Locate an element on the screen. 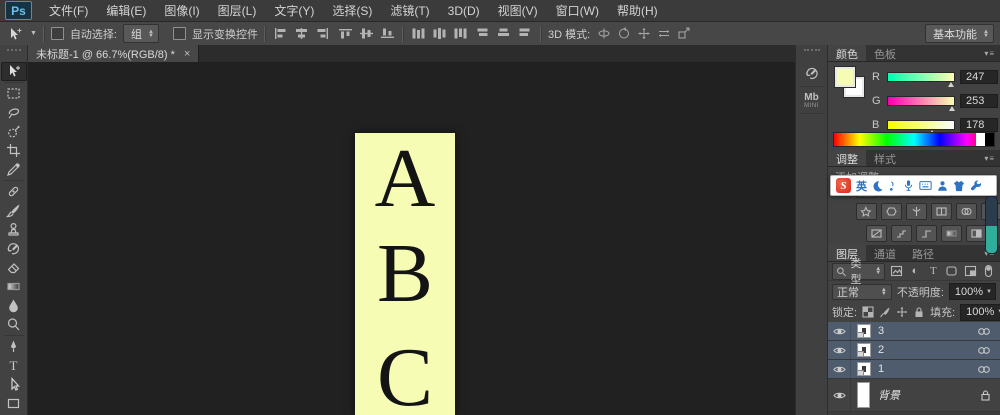 This screenshot has width=1000, height=415. tab-swatches: 色板 is located at coordinates (885, 53).